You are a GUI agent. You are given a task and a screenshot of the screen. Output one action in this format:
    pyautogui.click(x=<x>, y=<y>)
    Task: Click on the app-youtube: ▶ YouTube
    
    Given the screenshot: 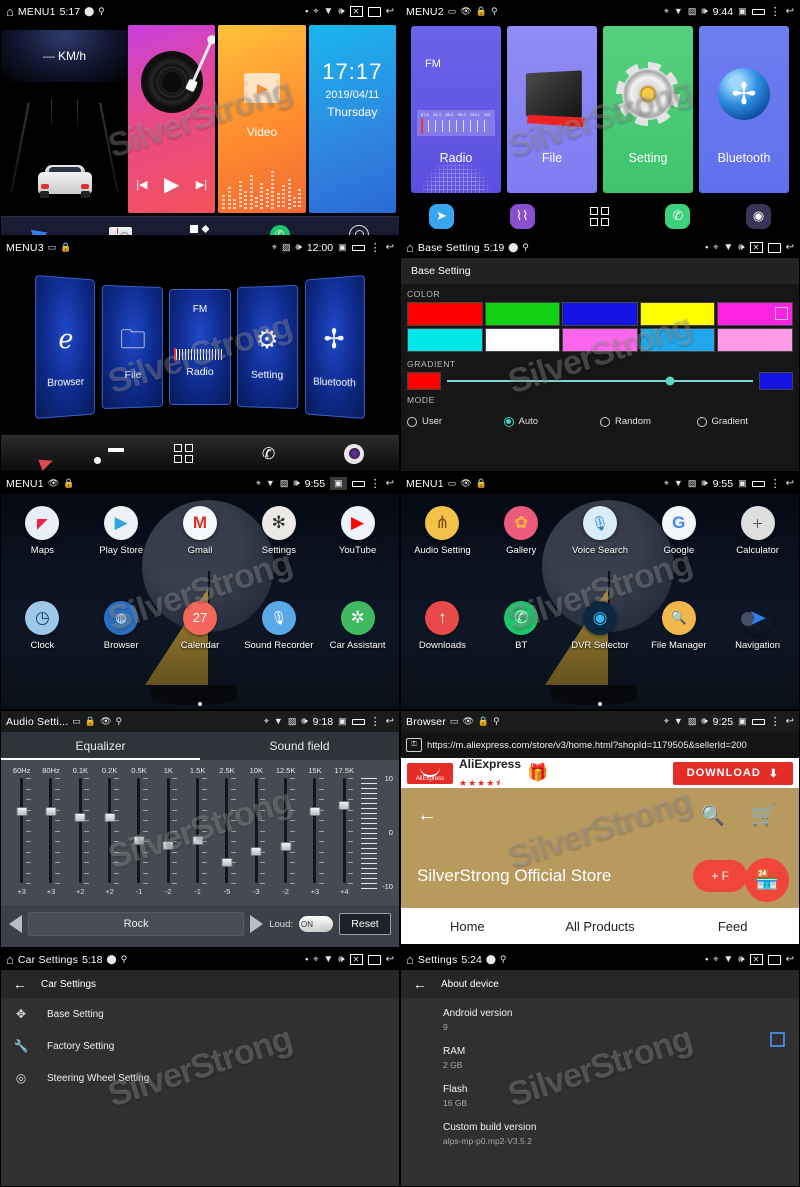 What is the action you would take?
    pyautogui.click(x=357, y=553)
    